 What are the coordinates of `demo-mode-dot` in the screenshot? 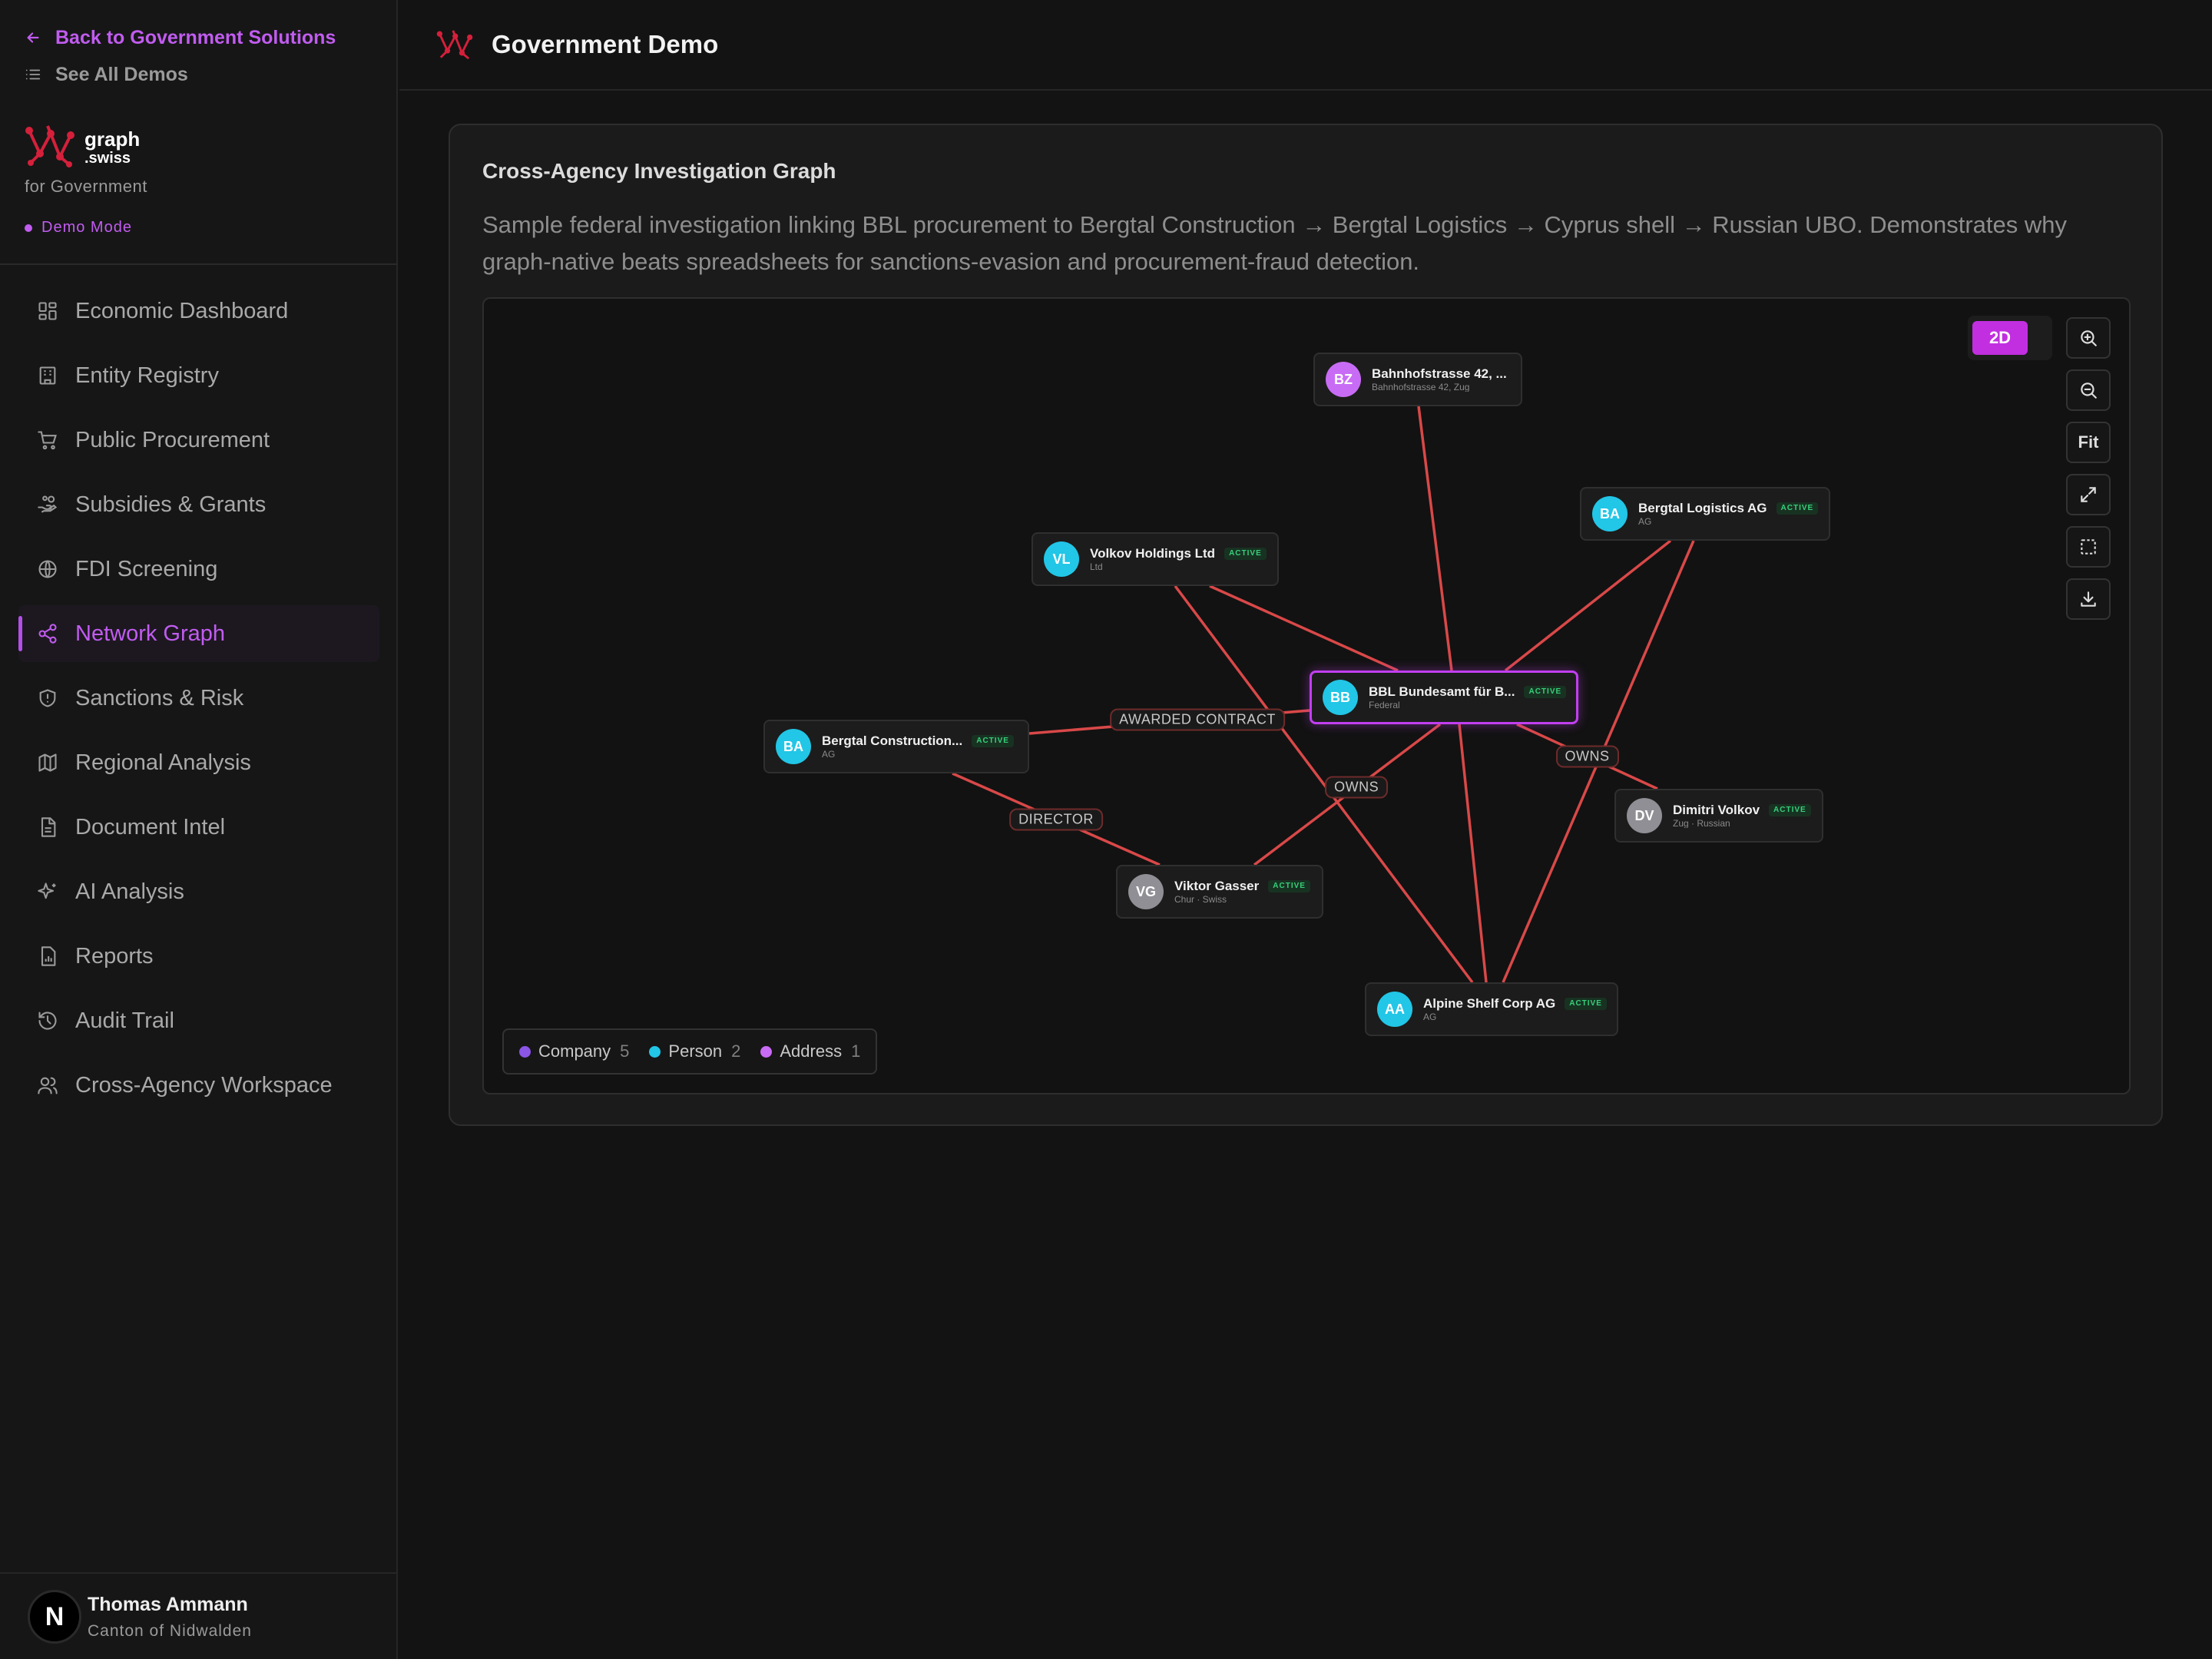 It's located at (28, 228).